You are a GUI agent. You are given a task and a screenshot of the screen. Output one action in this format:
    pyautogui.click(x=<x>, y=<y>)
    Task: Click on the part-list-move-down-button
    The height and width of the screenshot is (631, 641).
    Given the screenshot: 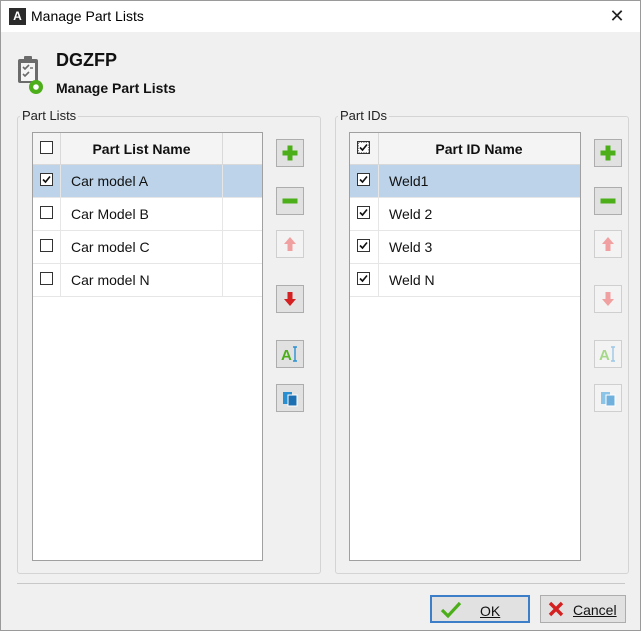 What is the action you would take?
    pyautogui.click(x=290, y=299)
    